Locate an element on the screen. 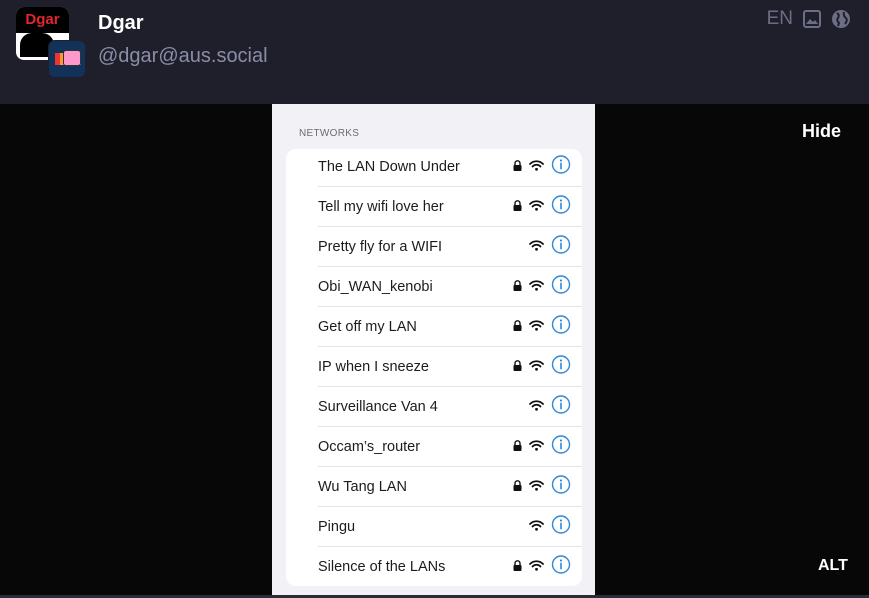  network-row: Obi_WAN_kenobi is located at coordinates (434, 287).